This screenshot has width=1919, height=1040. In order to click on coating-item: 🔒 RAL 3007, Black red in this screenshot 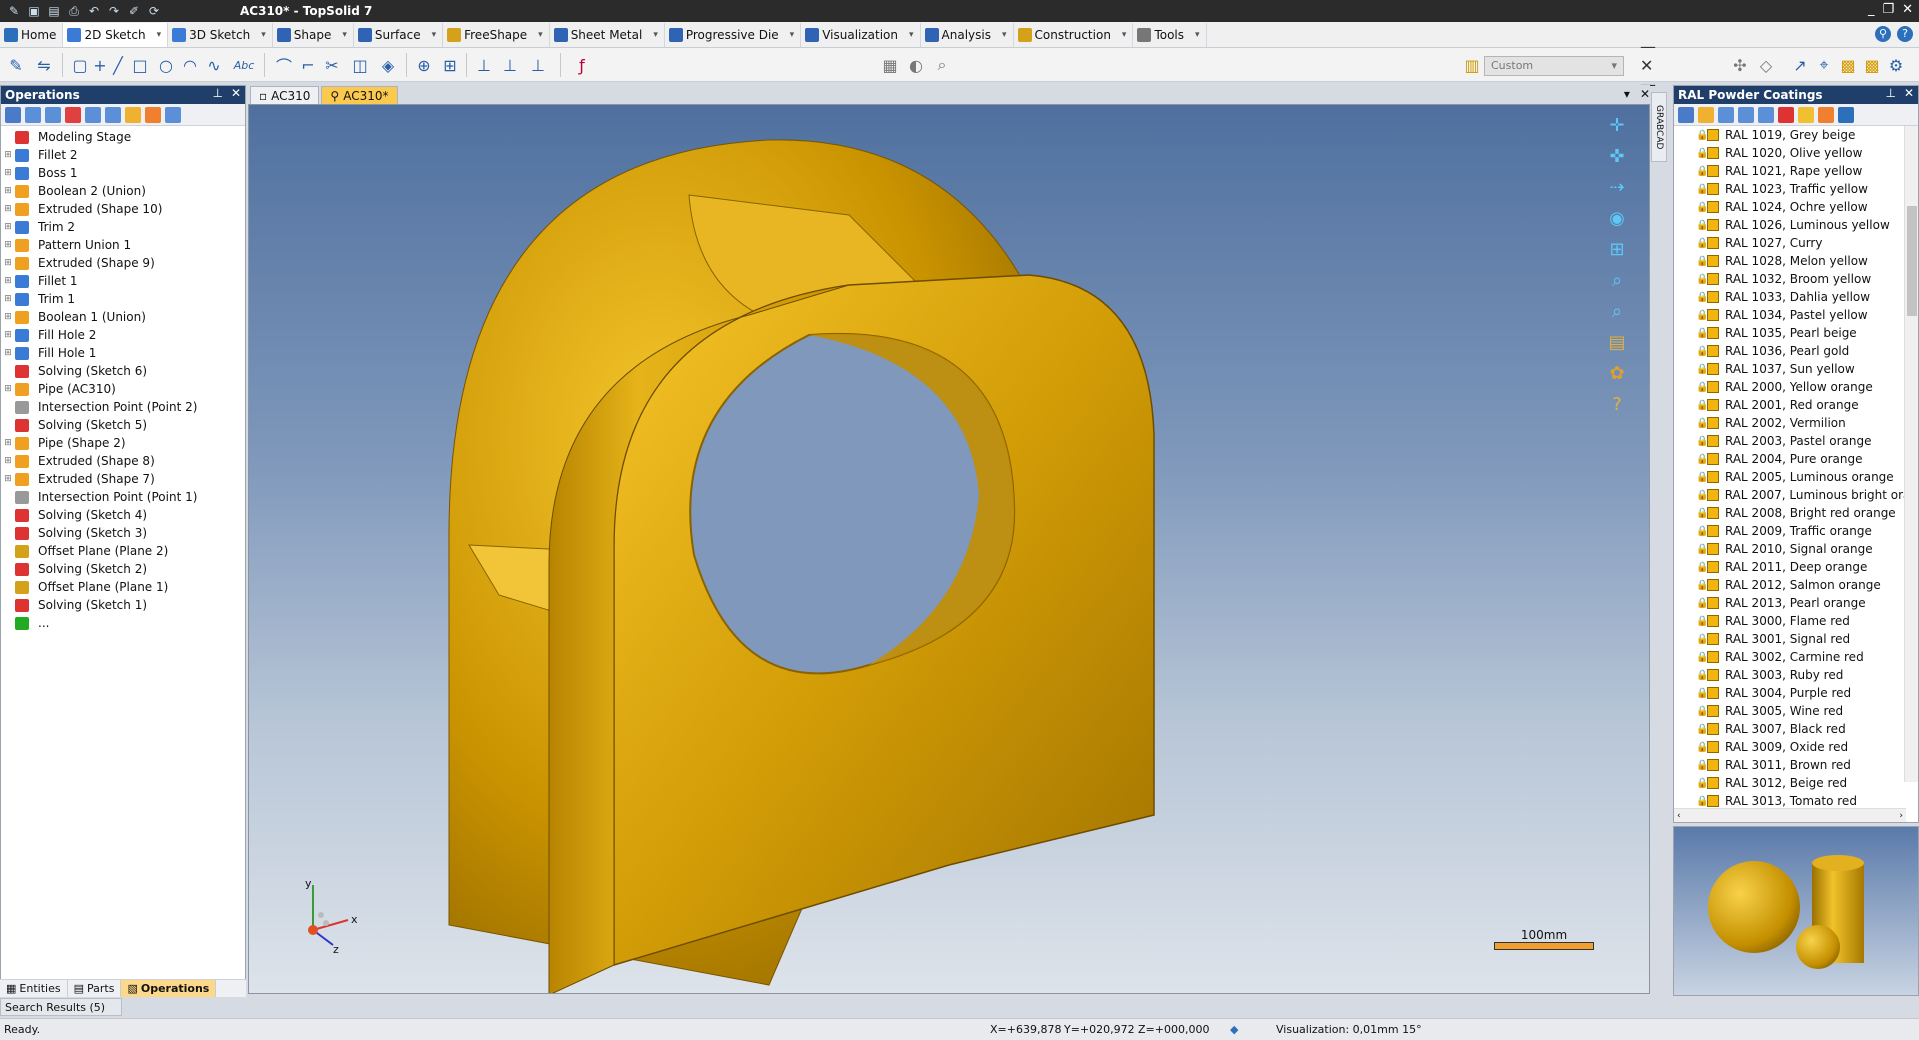, I will do `click(1796, 729)`.